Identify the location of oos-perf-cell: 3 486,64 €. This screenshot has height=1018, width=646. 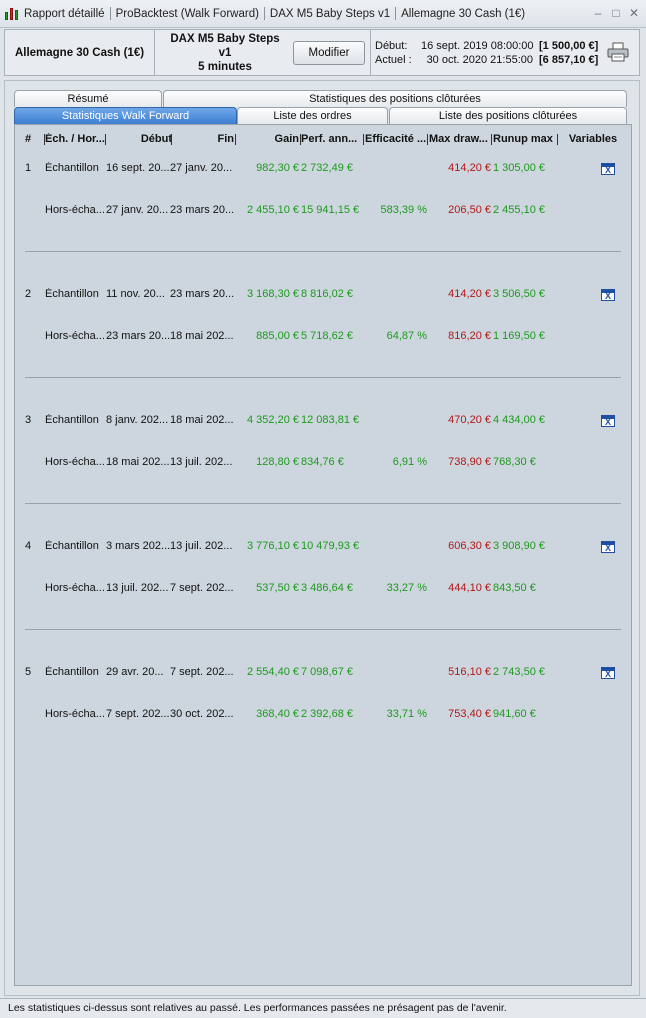
(327, 588).